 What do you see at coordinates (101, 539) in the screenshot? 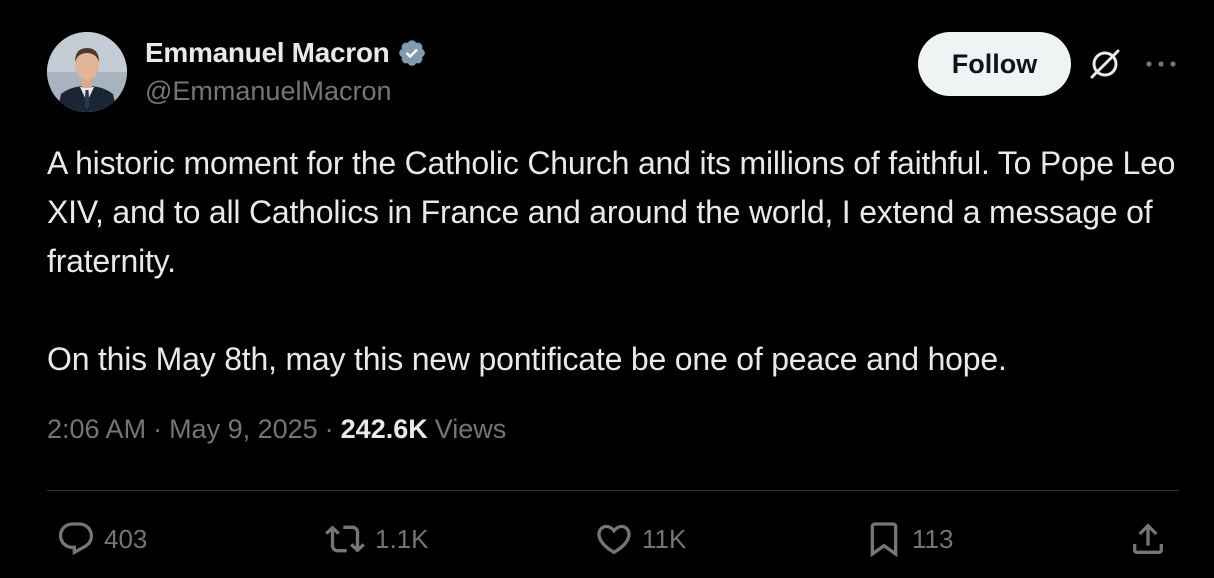
I see `reply-button: 403` at bounding box center [101, 539].